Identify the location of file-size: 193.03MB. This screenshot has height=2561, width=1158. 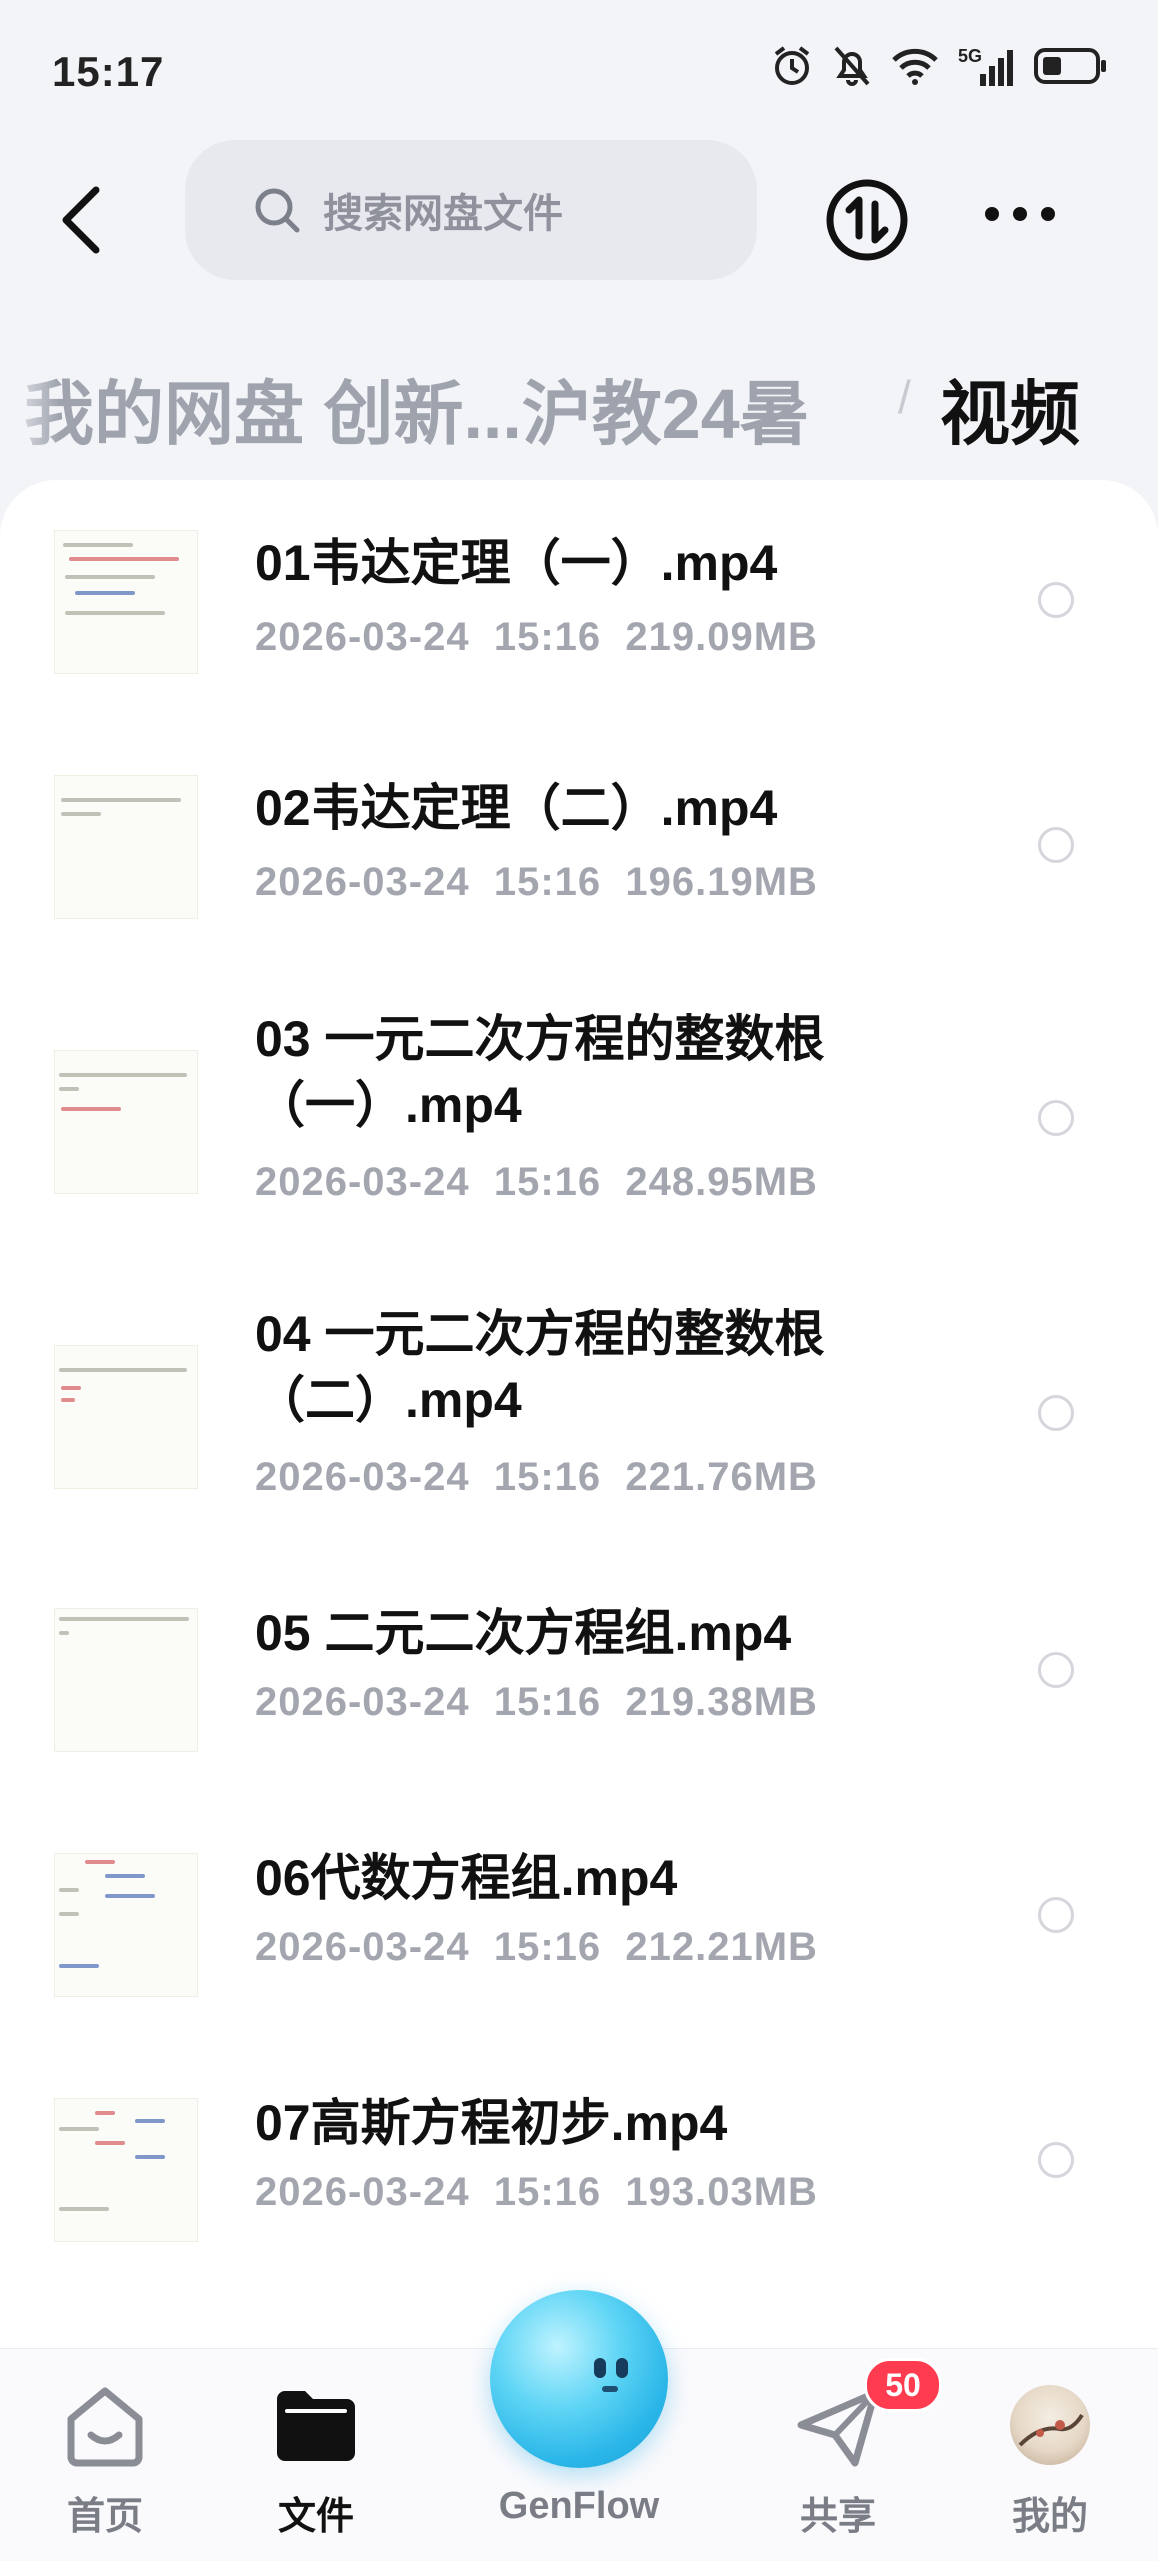
(721, 2192).